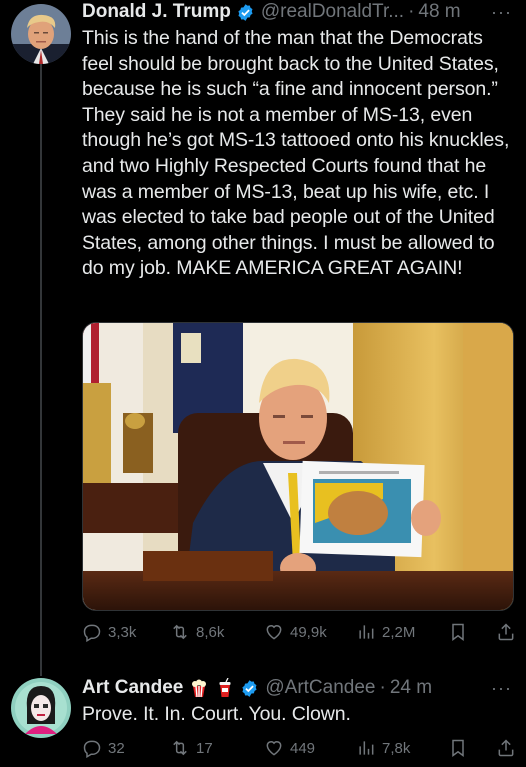 The height and width of the screenshot is (767, 526). I want to click on views-button: 7,8k, so click(402, 748).